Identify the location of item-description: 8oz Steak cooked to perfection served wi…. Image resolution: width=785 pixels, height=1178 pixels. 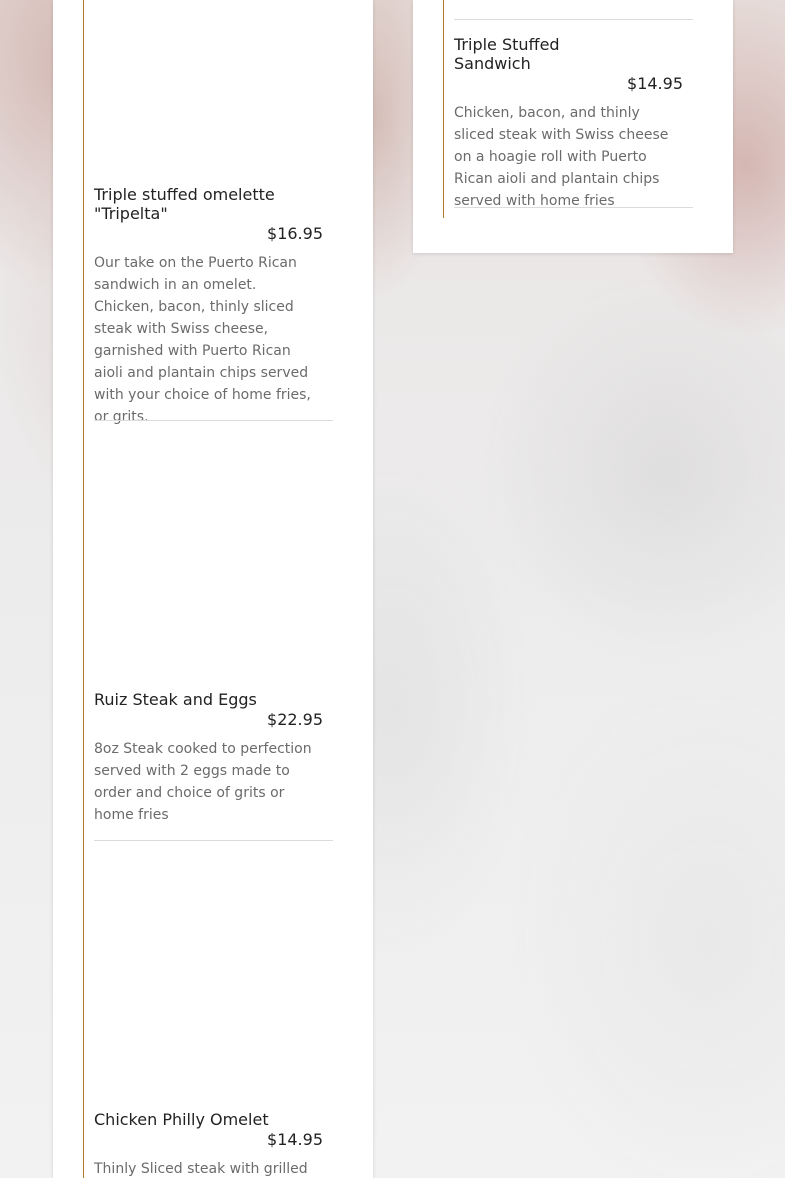
(203, 782).